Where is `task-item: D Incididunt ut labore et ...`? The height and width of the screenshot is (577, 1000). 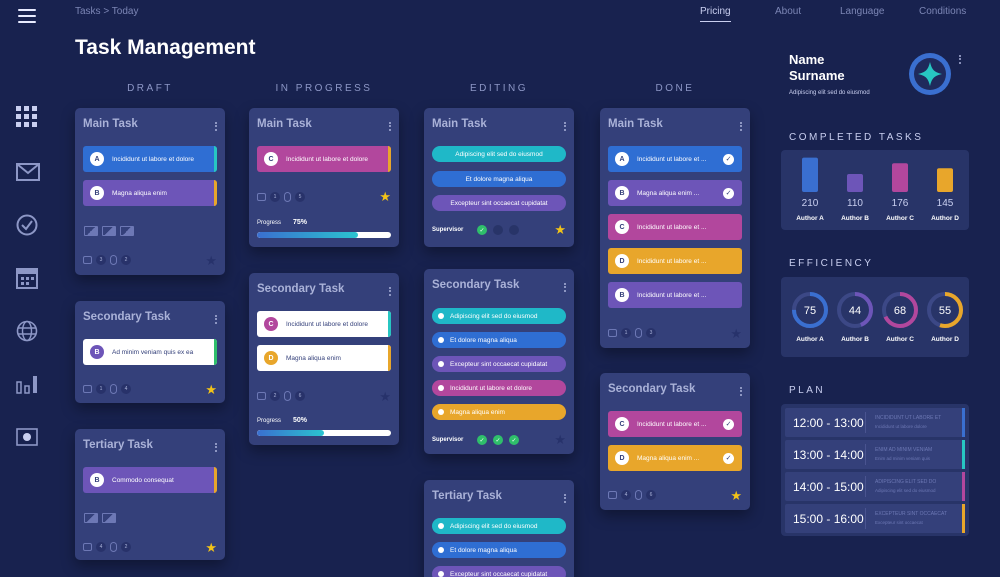 task-item: D Incididunt ut labore et ... is located at coordinates (675, 261).